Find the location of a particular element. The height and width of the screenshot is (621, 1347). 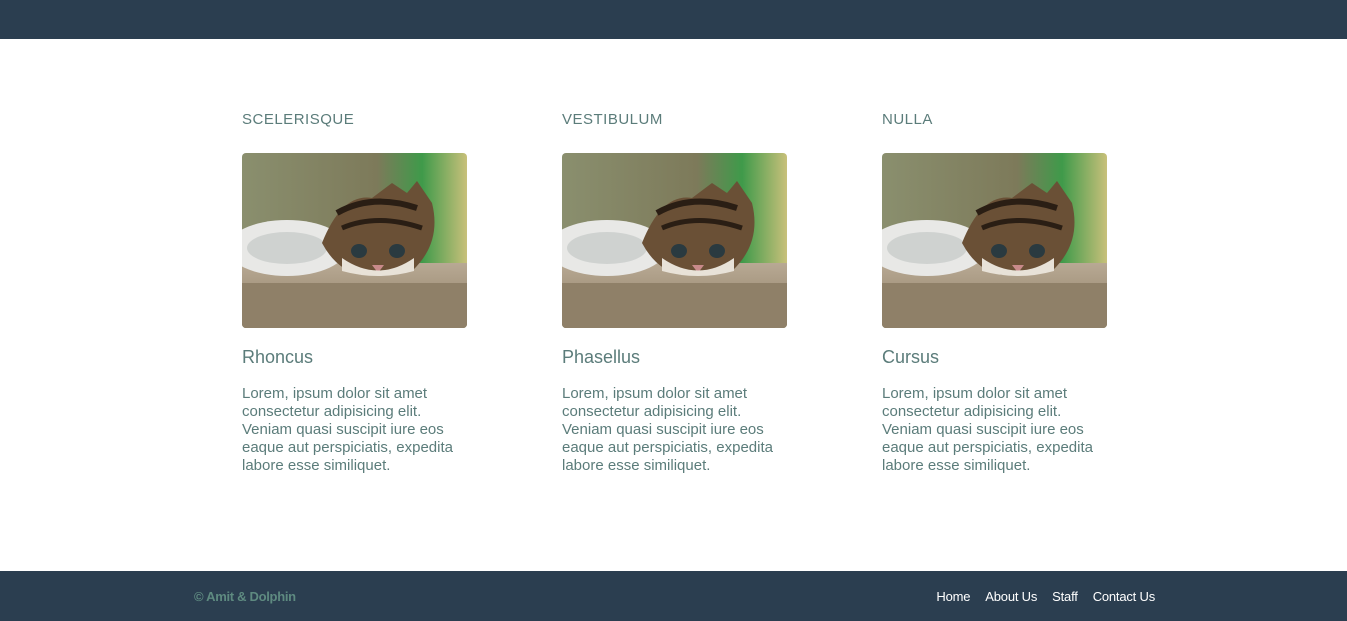

column-title: Phasellus is located at coordinates (601, 357).